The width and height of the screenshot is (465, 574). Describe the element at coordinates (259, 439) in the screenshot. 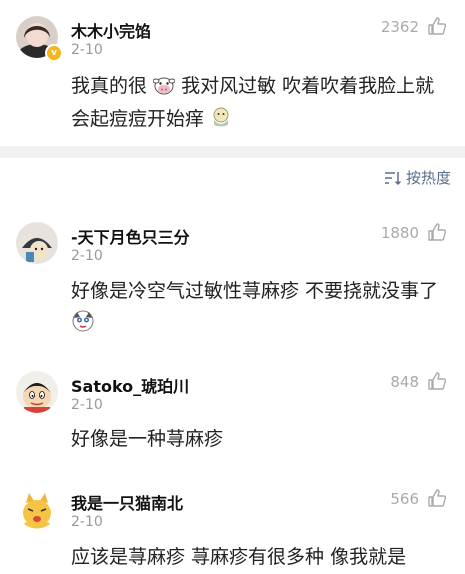

I see `reply-text: 好像是一种荨麻疹` at that location.